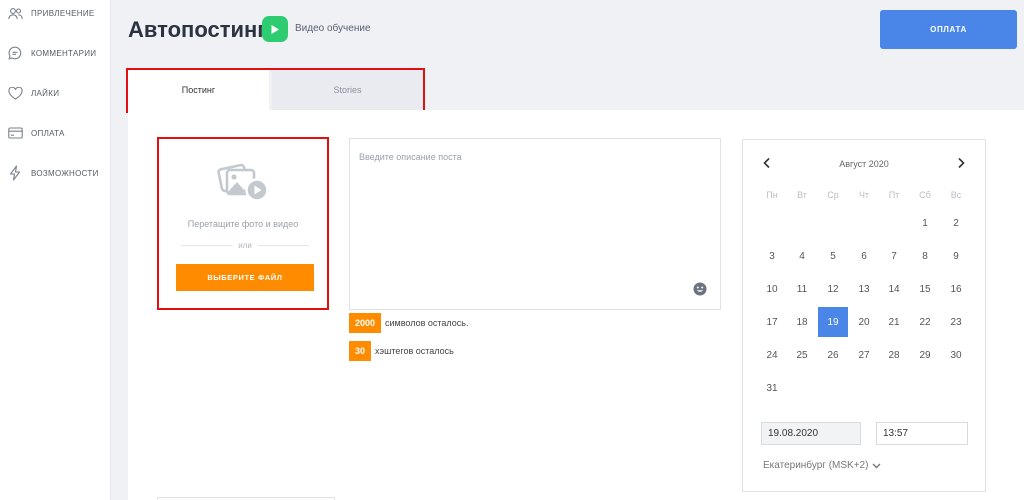 This screenshot has width=1024, height=500. I want to click on calendar-day: 5, so click(833, 256).